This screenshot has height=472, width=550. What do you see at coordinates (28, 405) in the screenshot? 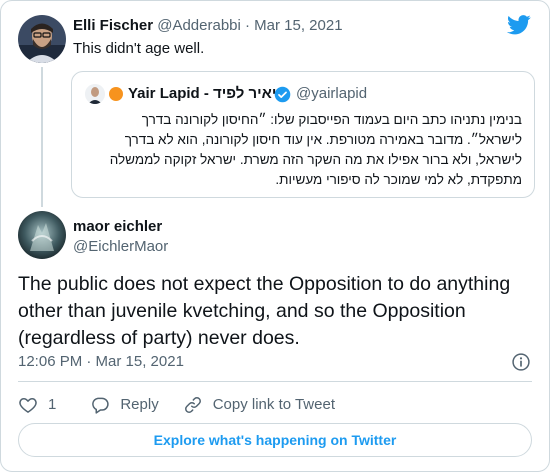
I see `heart-icon` at bounding box center [28, 405].